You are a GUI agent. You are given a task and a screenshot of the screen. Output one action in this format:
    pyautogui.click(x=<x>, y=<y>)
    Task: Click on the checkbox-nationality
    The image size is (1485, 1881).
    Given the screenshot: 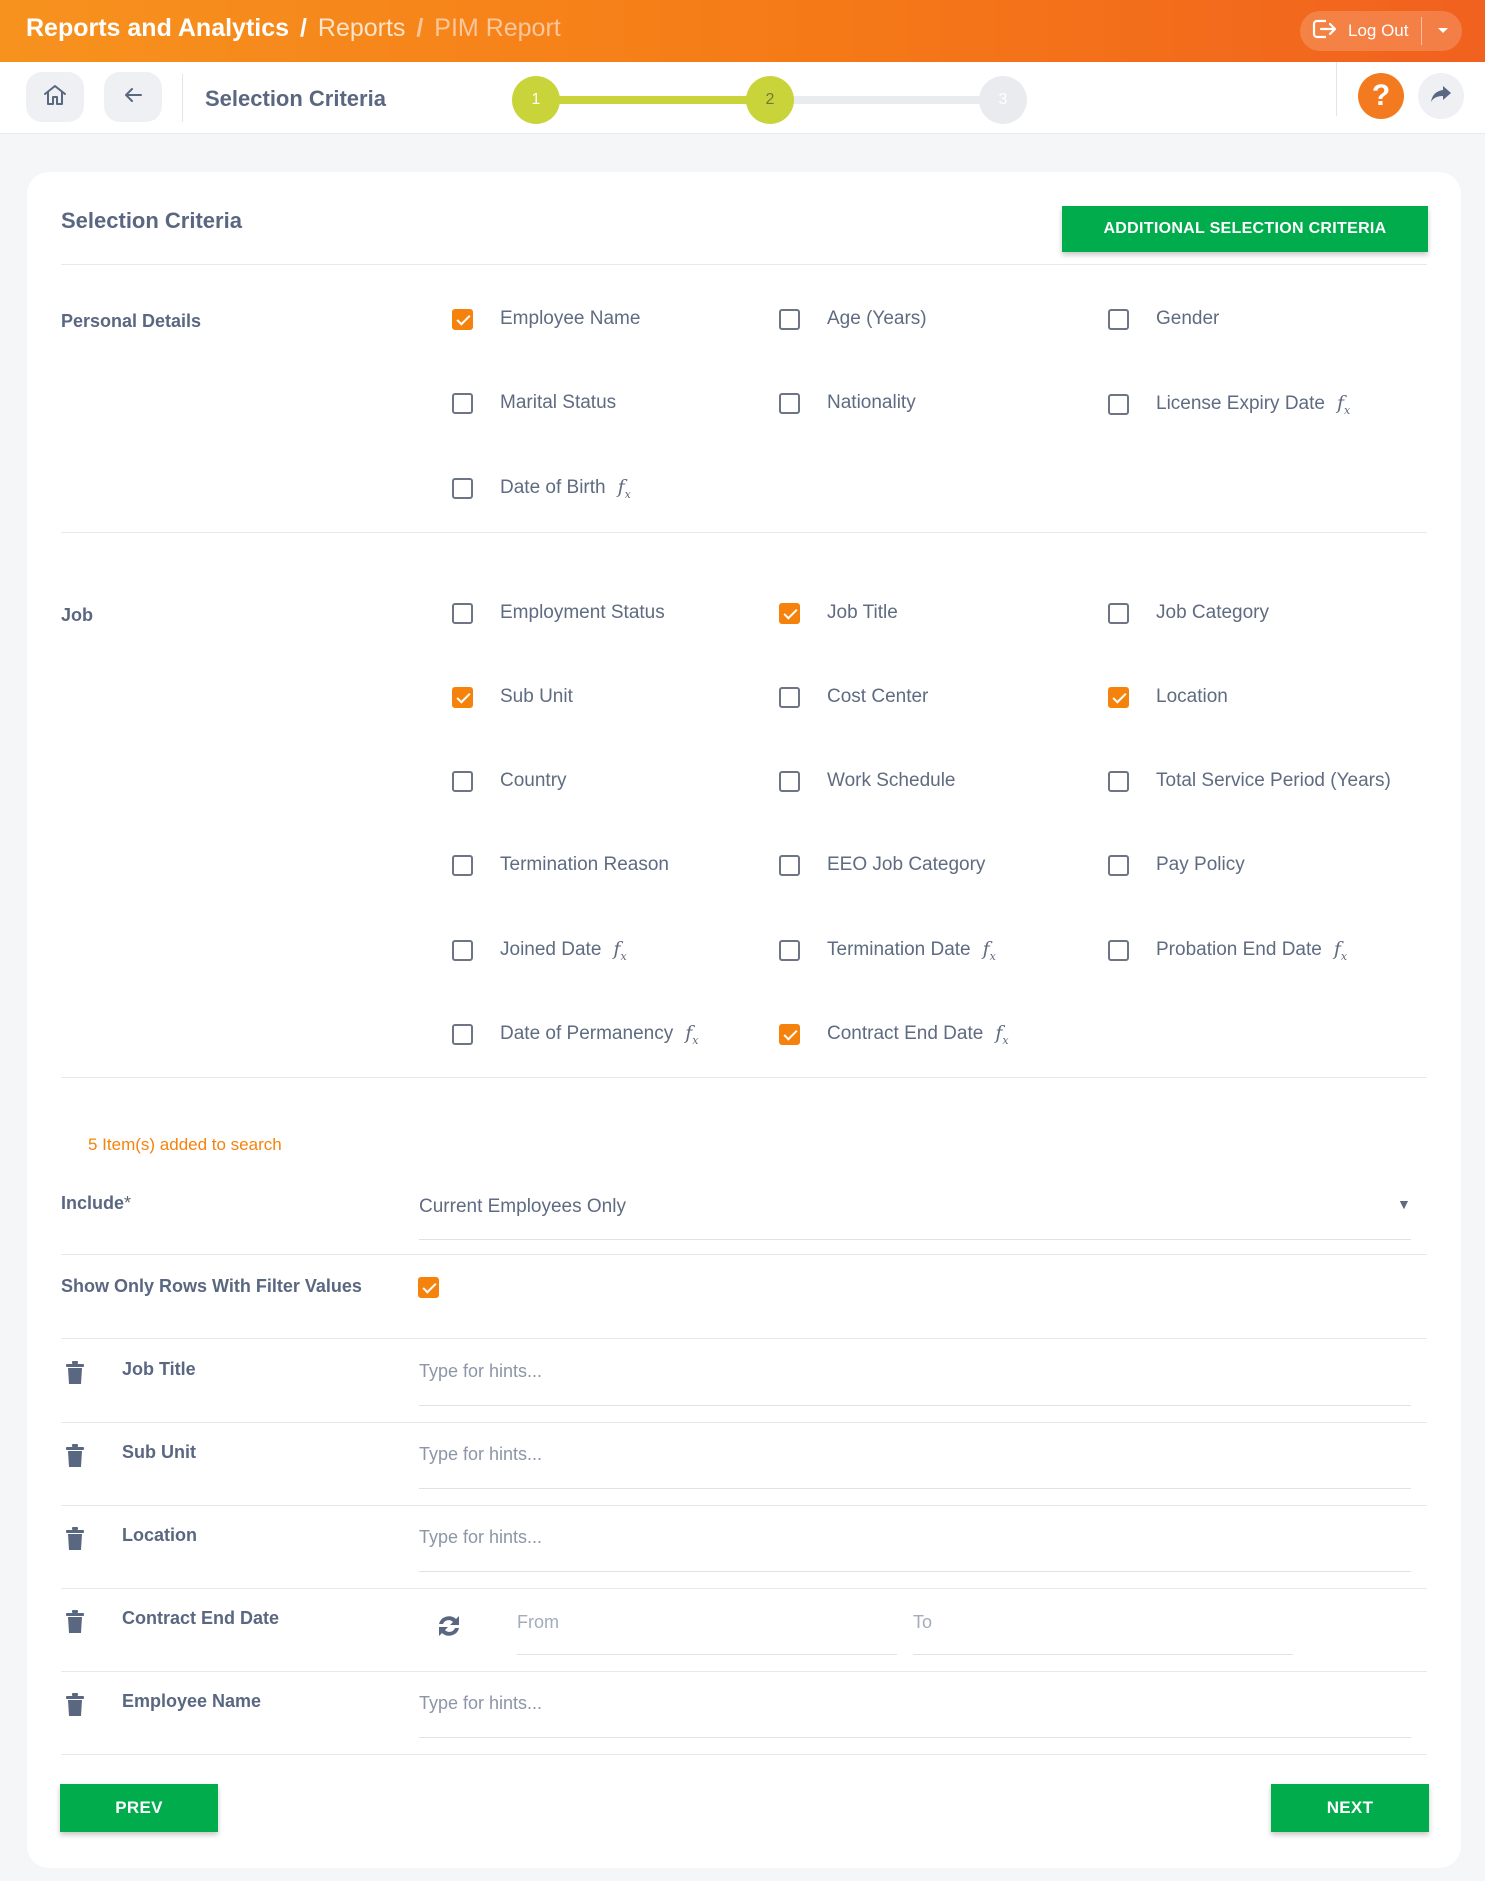 What is the action you would take?
    pyautogui.click(x=789, y=403)
    